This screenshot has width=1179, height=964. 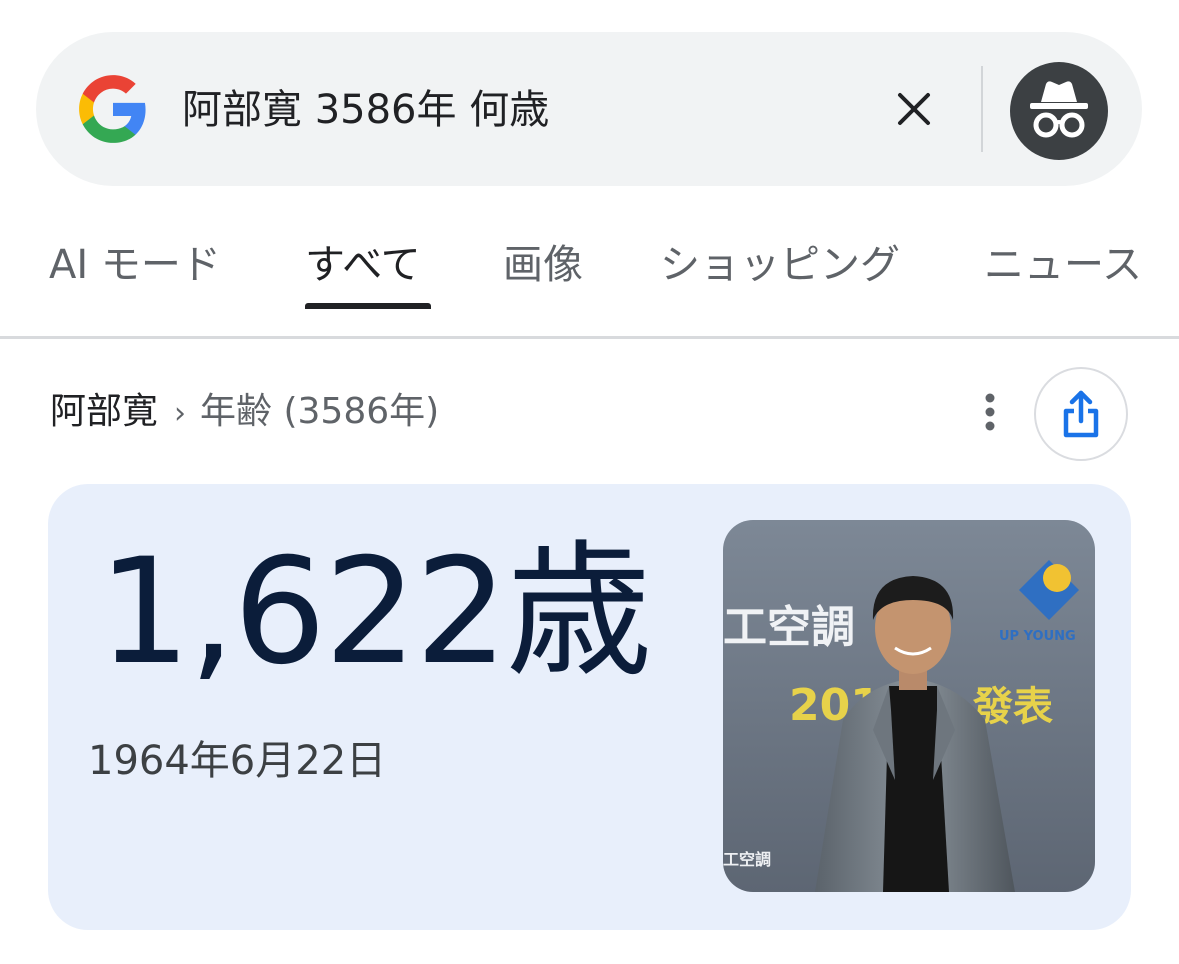 I want to click on tab-all: すべて, so click(x=363, y=265).